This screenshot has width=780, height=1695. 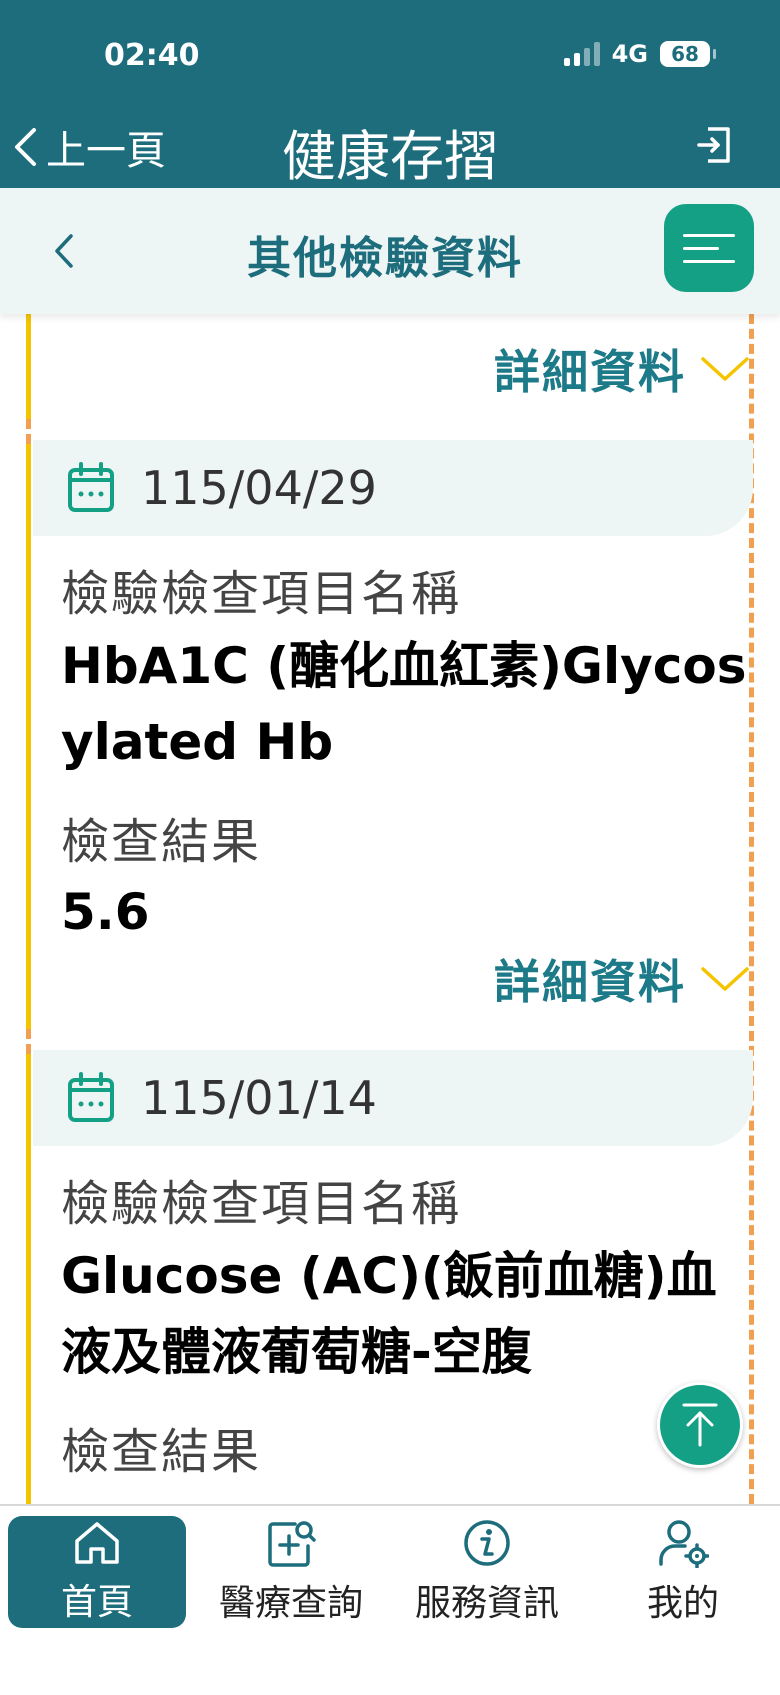 What do you see at coordinates (682, 1603) in the screenshot?
I see `nav-label: 我的` at bounding box center [682, 1603].